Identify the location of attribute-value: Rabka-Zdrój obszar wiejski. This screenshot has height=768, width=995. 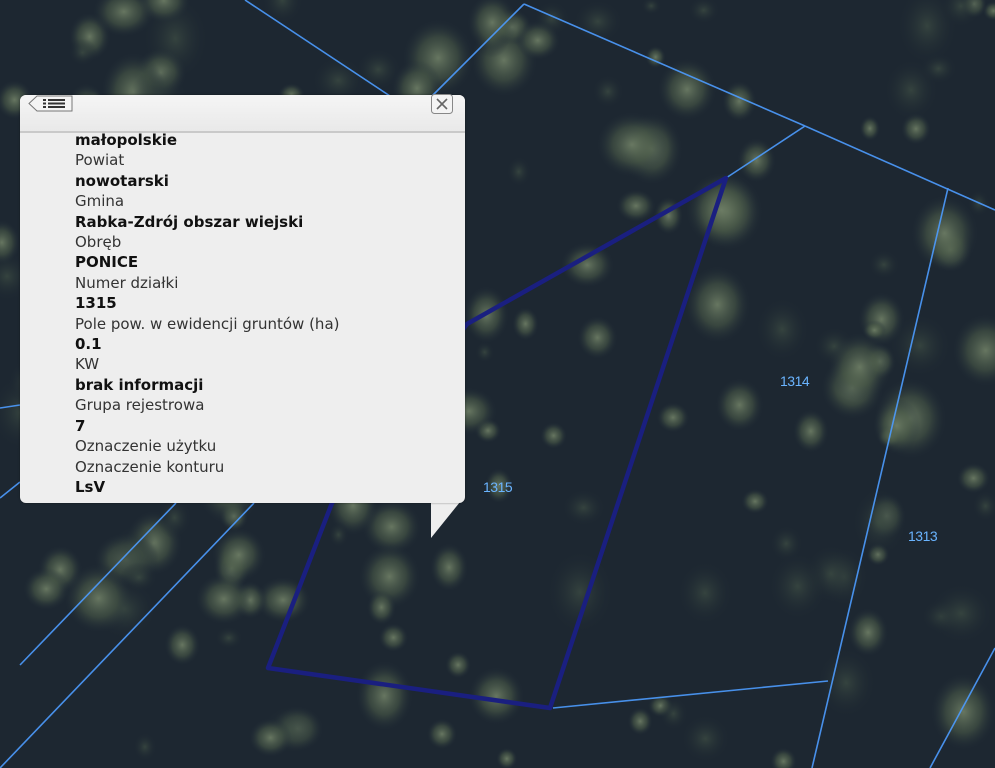
(189, 221).